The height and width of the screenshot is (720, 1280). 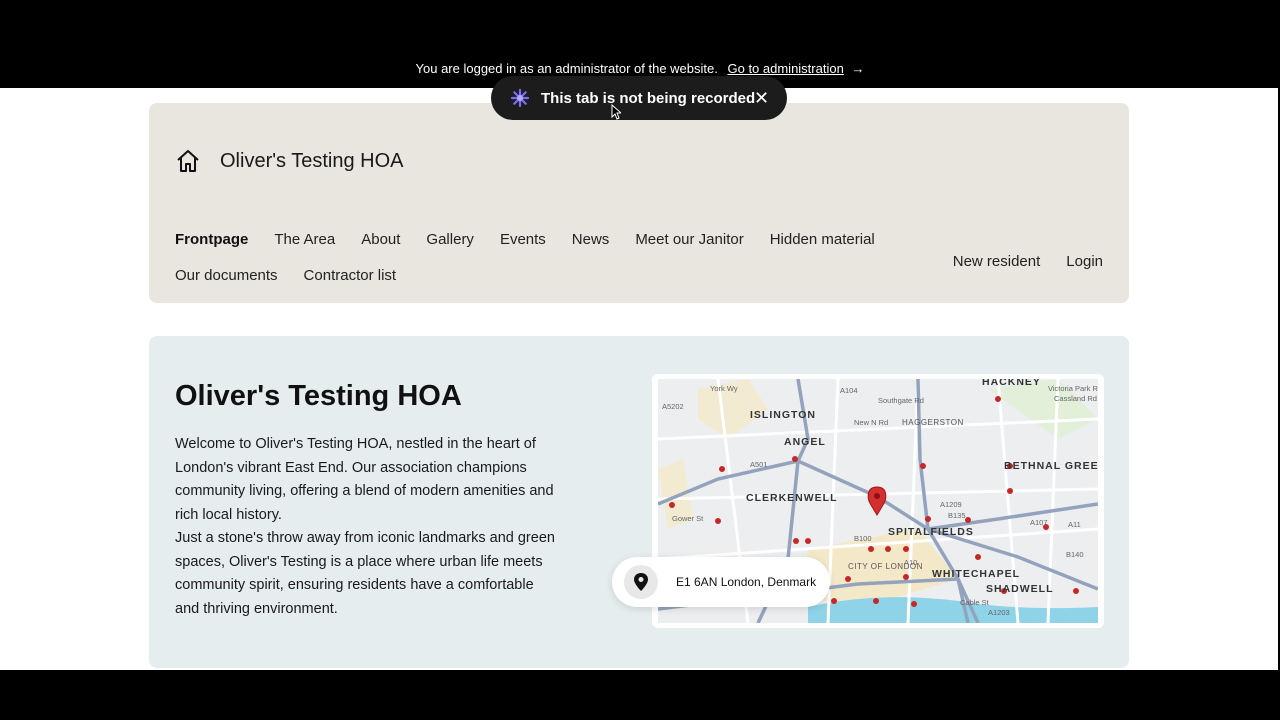 What do you see at coordinates (318, 396) in the screenshot?
I see `hero-title: Oliver's Testing HOA` at bounding box center [318, 396].